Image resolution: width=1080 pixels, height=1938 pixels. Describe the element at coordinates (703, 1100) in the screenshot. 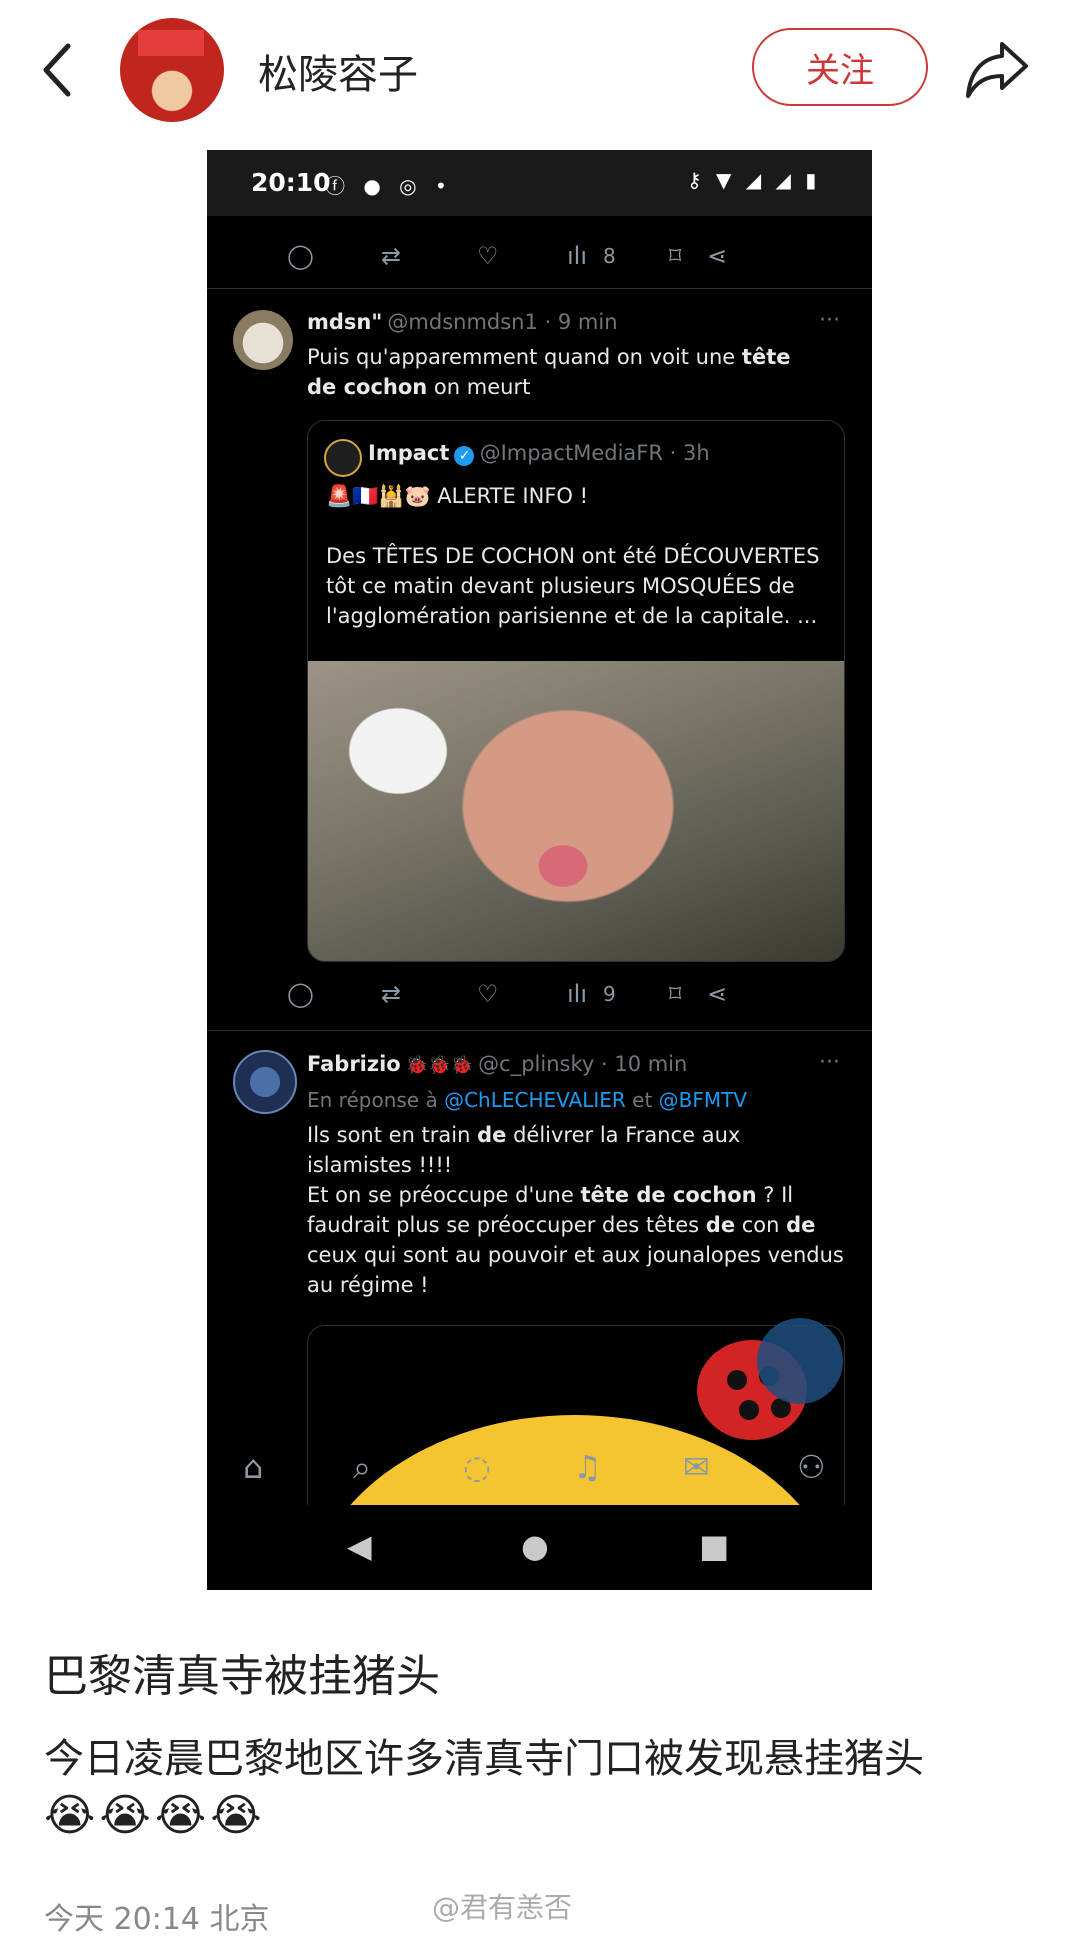

I see `mention-link: @BFMTV` at that location.